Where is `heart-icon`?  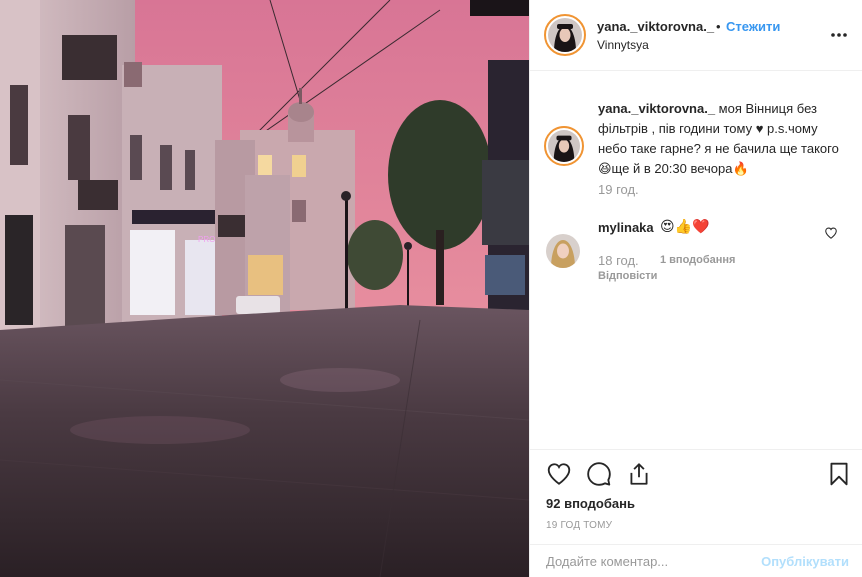 heart-icon is located at coordinates (559, 474).